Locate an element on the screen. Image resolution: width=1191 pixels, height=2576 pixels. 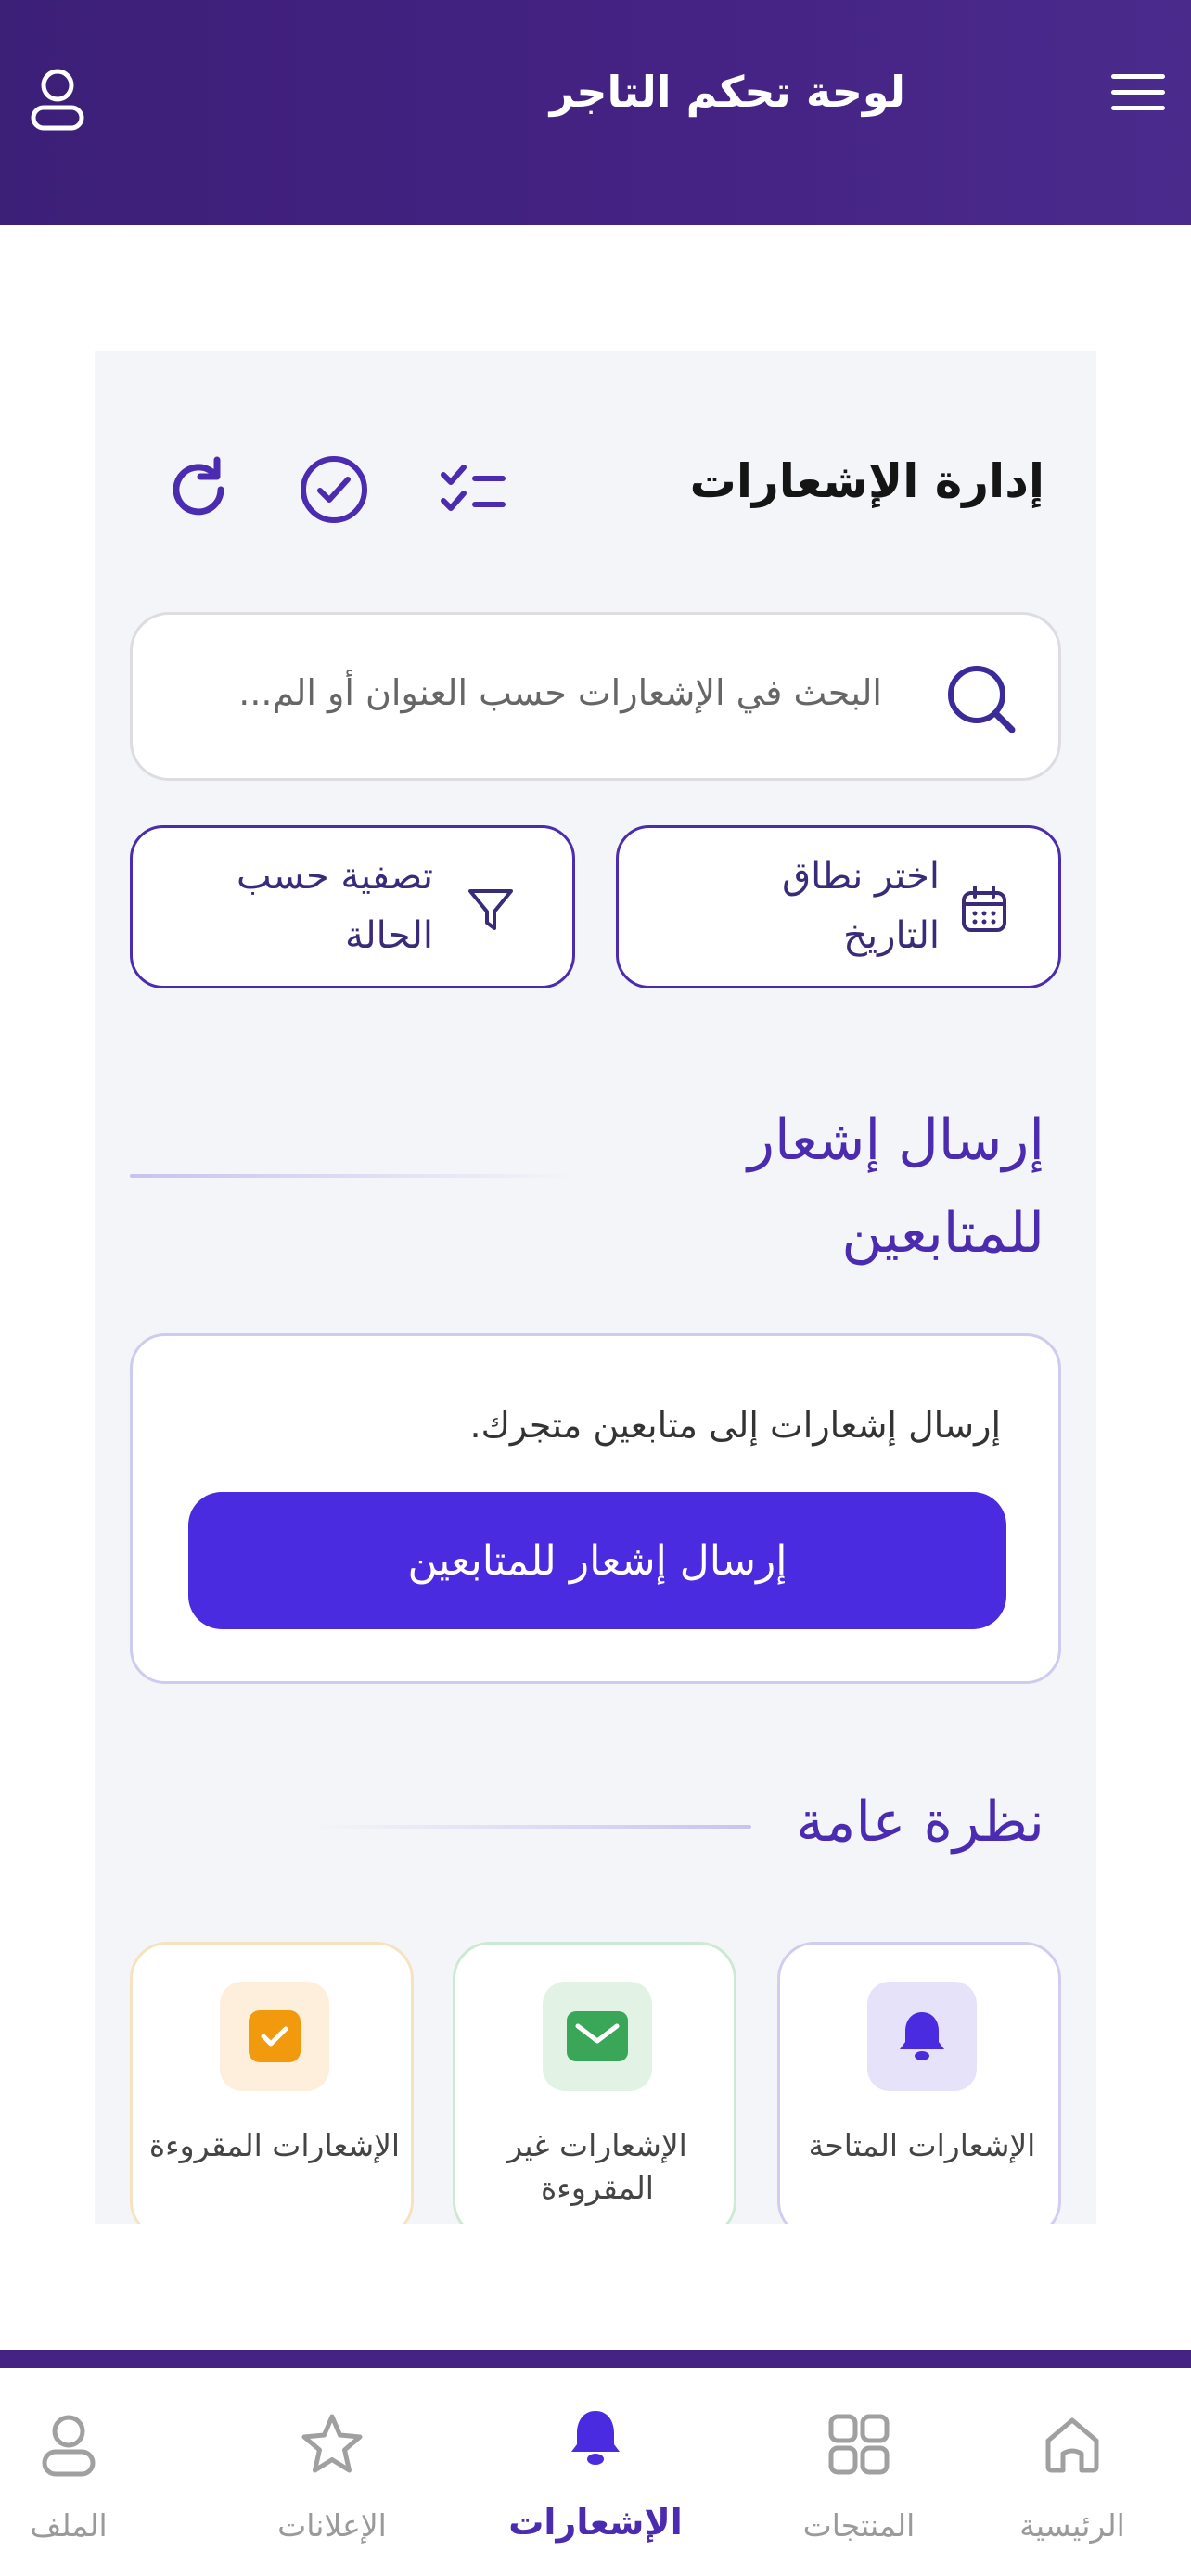
stat-card-available: الإشعارات المتاحة is located at coordinates (919, 2090).